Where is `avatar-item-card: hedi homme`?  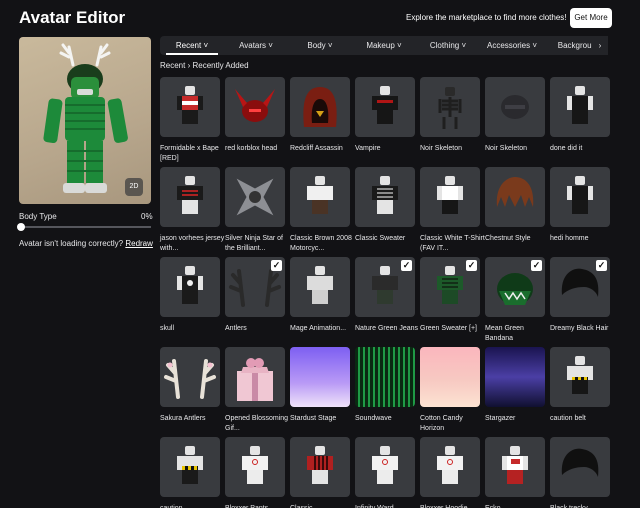
avatar-item-card: hedi homme is located at coordinates (580, 205).